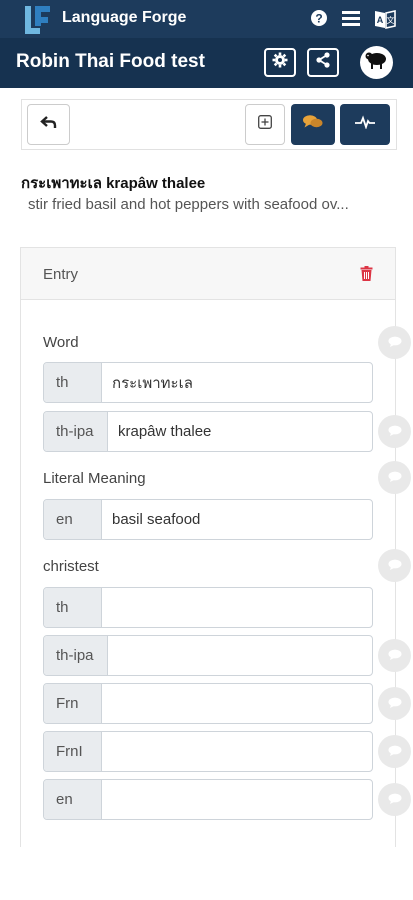  I want to click on comment-bubble-word-th-ipa, so click(394, 431).